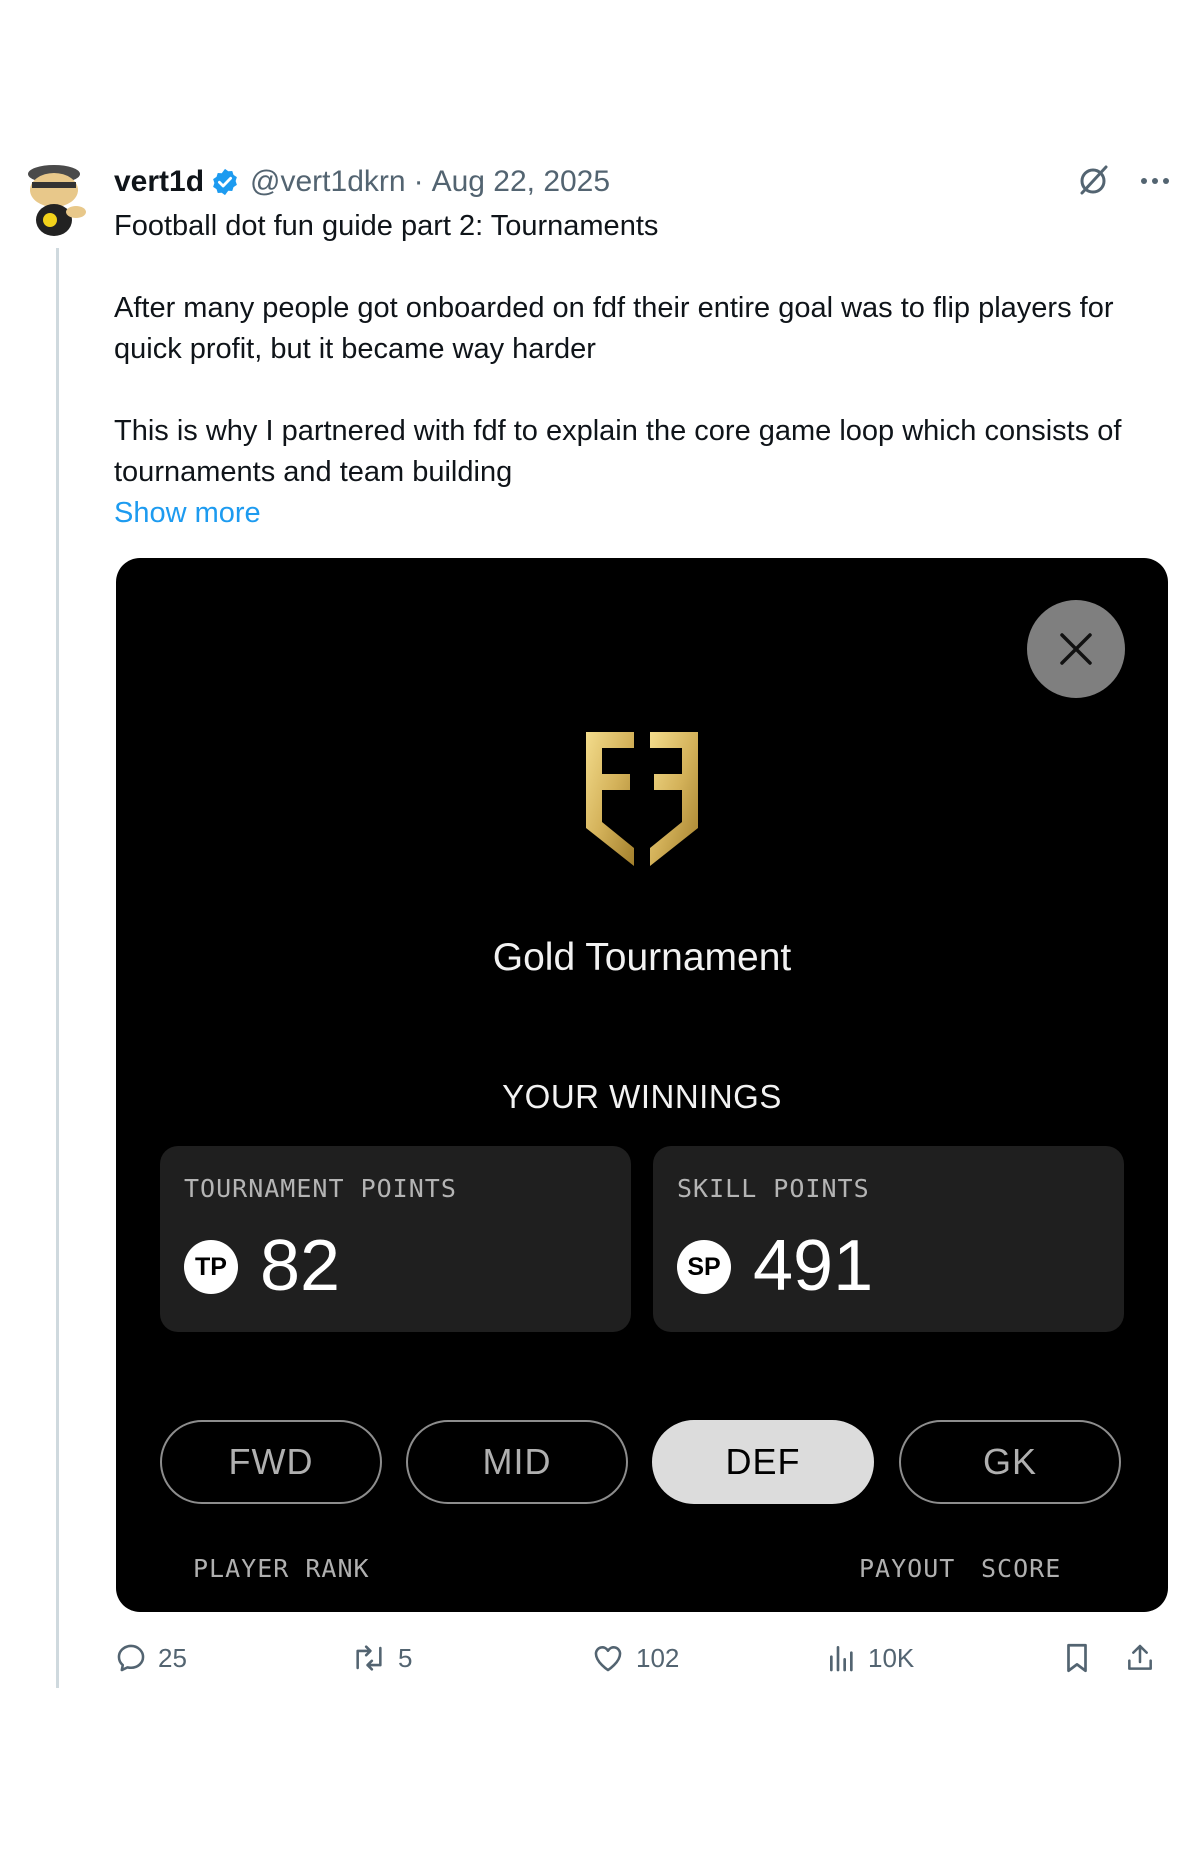 This screenshot has height=1860, width=1200. Describe the element at coordinates (888, 1239) in the screenshot. I see `skill-points-card: SKILL POINTS SP 491` at that location.